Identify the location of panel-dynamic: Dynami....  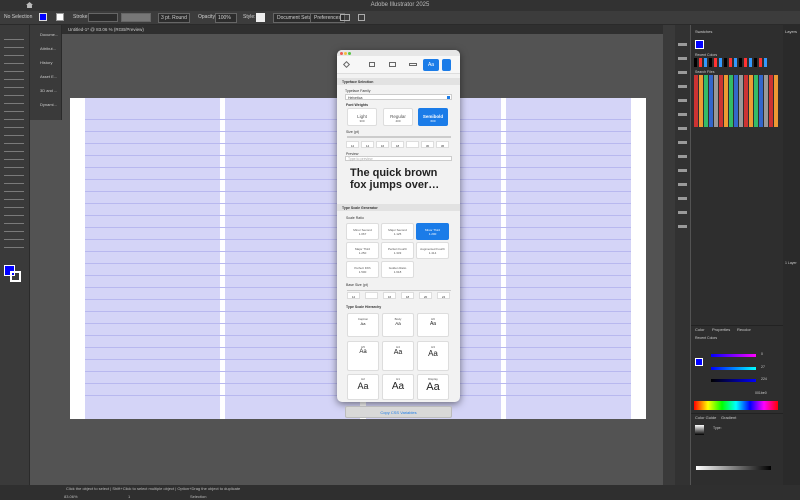
(46, 109).